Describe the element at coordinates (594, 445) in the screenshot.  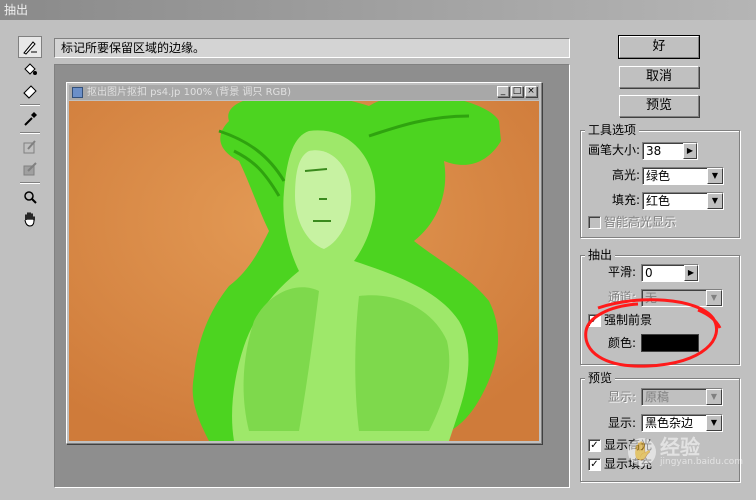
I see `show-highlight-checkbox: ✓` at that location.